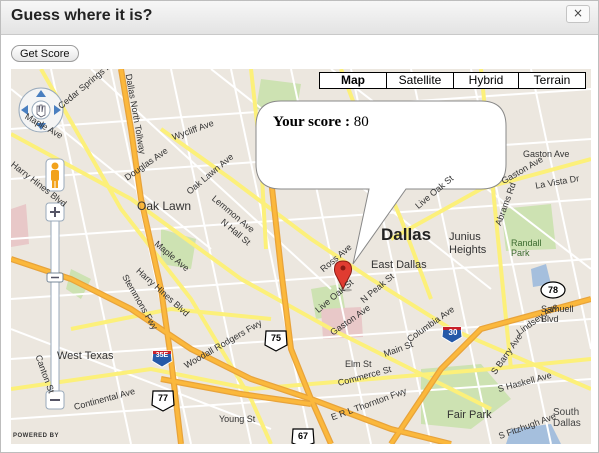 This screenshot has height=453, width=599. What do you see at coordinates (557, 314) in the screenshot?
I see `street-label: Samuell Blvd` at bounding box center [557, 314].